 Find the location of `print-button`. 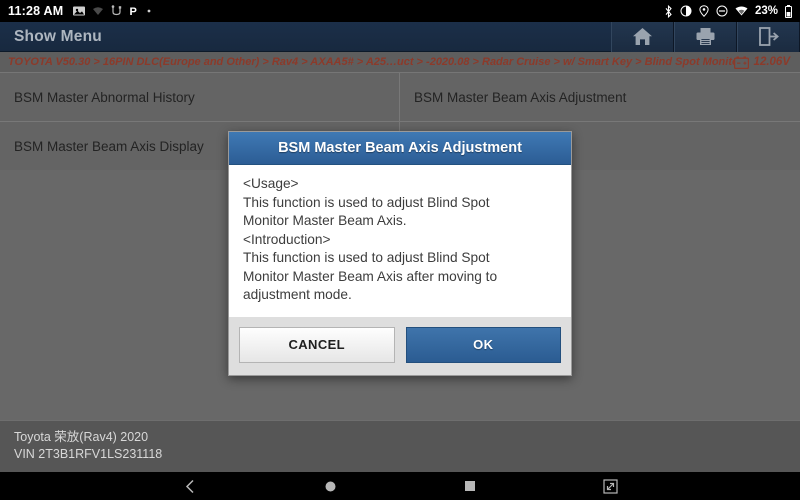

print-button is located at coordinates (705, 36).